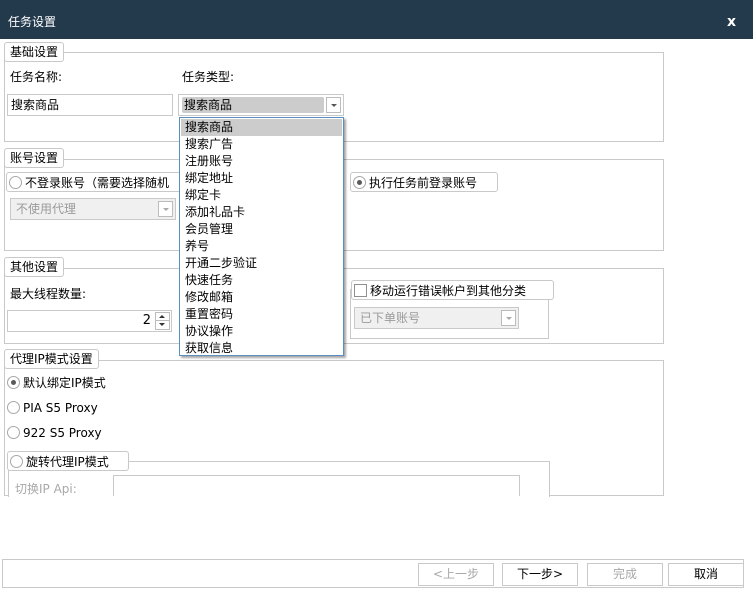  I want to click on basic-settings-legend: 基础设置, so click(34, 52).